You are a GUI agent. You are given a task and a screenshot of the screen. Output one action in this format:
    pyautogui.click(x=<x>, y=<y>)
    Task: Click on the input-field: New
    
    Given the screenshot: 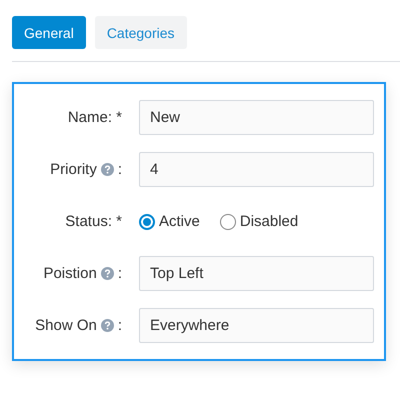 What is the action you would take?
    pyautogui.click(x=256, y=117)
    